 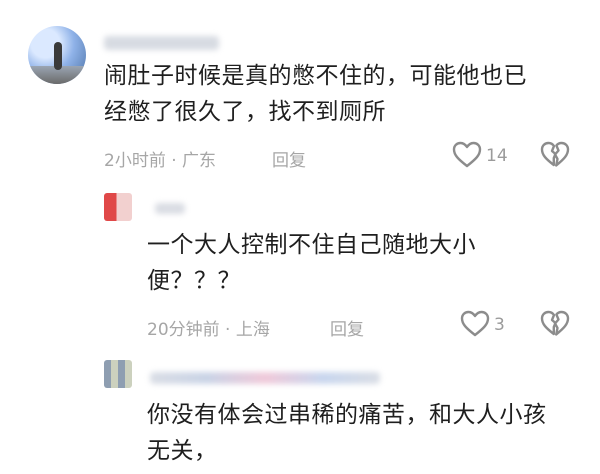 What do you see at coordinates (315, 76) in the screenshot?
I see `comment-line: 闹肚子时候是真的憋不住的，可能他也已` at bounding box center [315, 76].